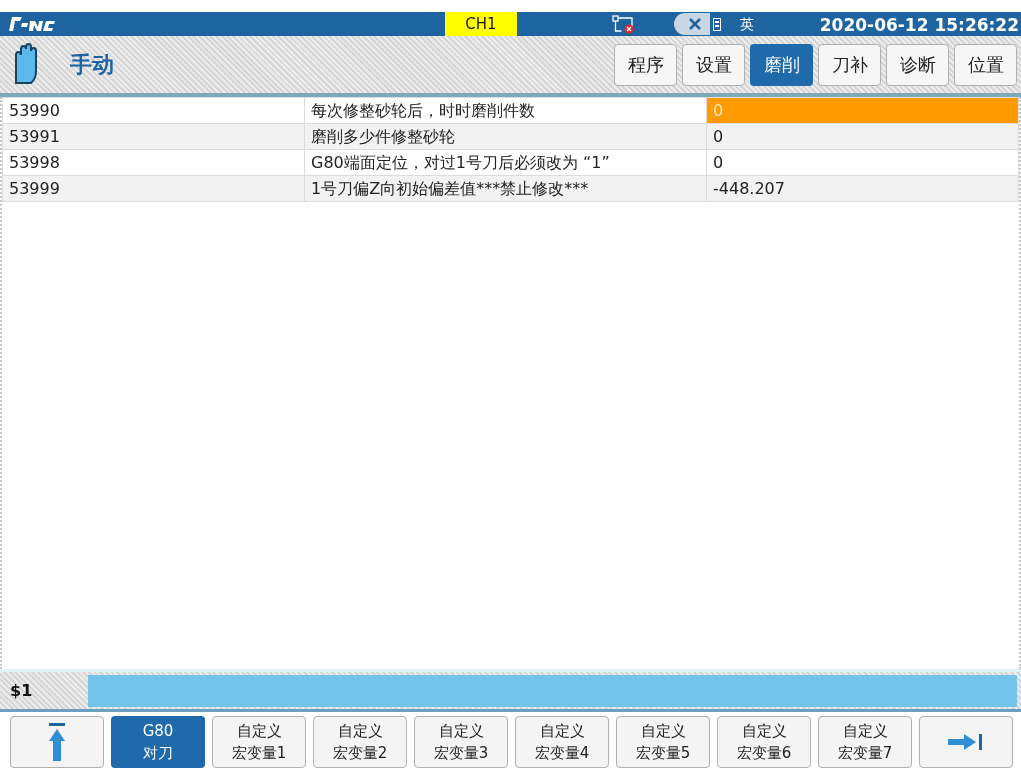  What do you see at coordinates (505, 162) in the screenshot?
I see `table-cell: G80端面定位，对过1号刀后必须改为 “1”` at bounding box center [505, 162].